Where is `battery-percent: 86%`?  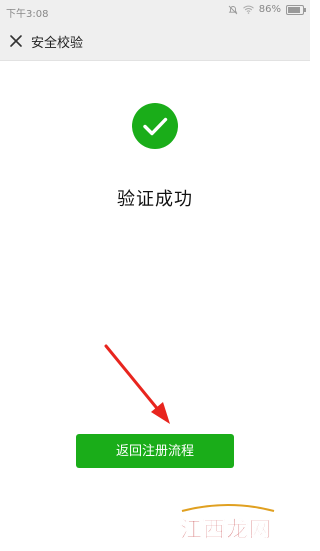
battery-percent: 86% is located at coordinates (269, 9).